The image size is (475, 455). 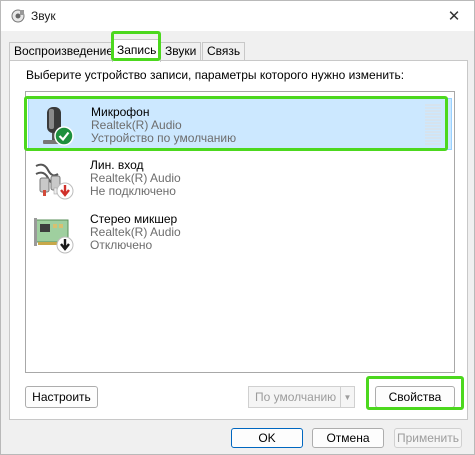 What do you see at coordinates (117, 165) in the screenshot?
I see `device-name: Лин. вход` at bounding box center [117, 165].